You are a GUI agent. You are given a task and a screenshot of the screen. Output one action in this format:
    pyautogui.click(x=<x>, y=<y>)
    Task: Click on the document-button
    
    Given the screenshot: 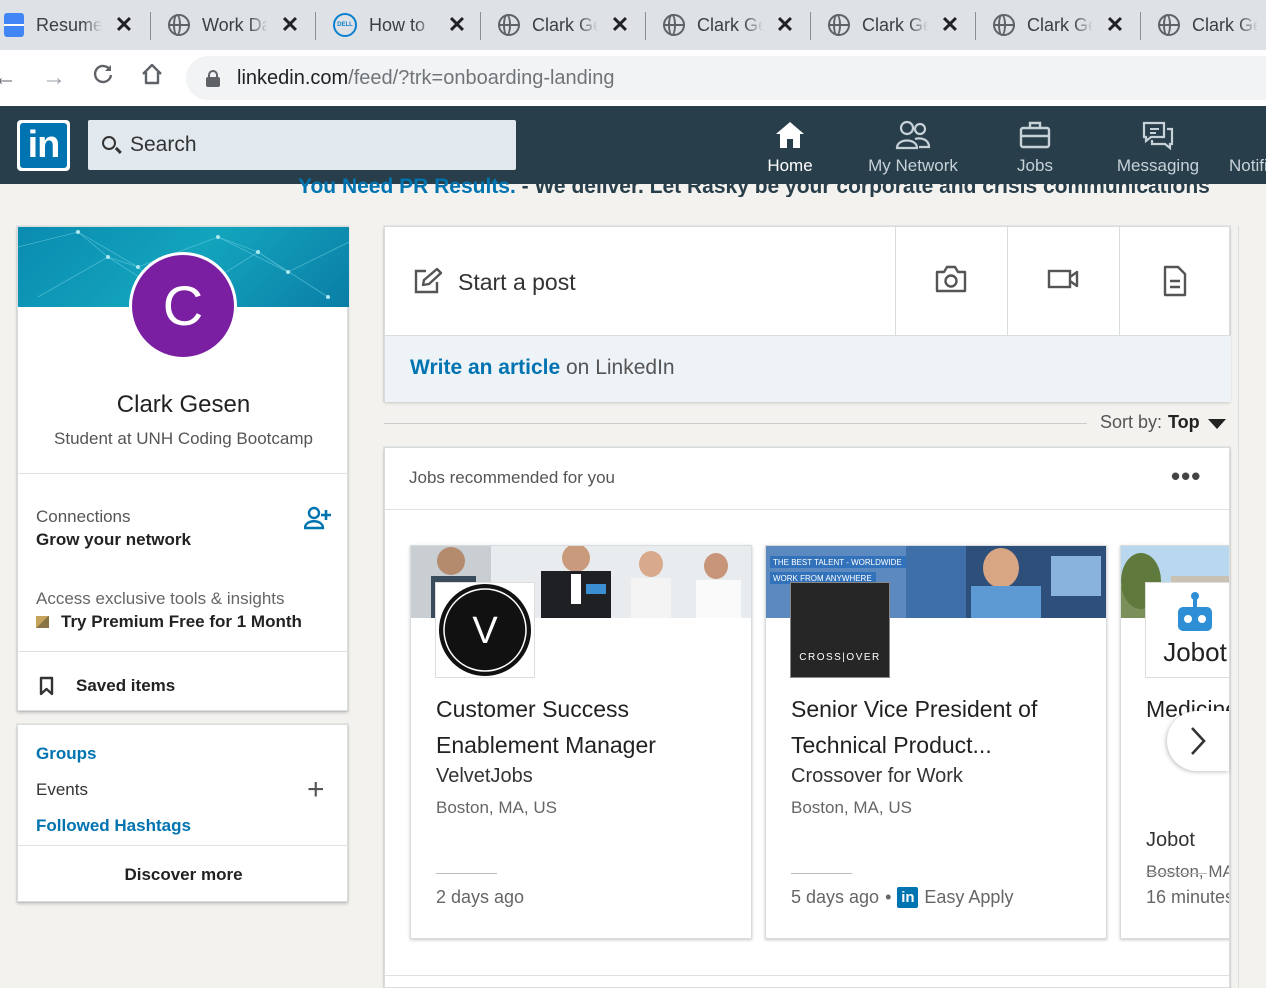 What is the action you would take?
    pyautogui.click(x=1175, y=281)
    